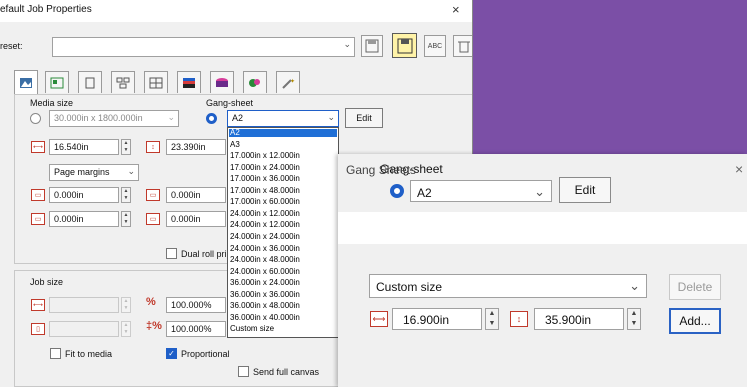 Image resolution: width=747 pixels, height=387 pixels. What do you see at coordinates (435, 46) in the screenshot?
I see `rename-preset-button: ABC` at bounding box center [435, 46].